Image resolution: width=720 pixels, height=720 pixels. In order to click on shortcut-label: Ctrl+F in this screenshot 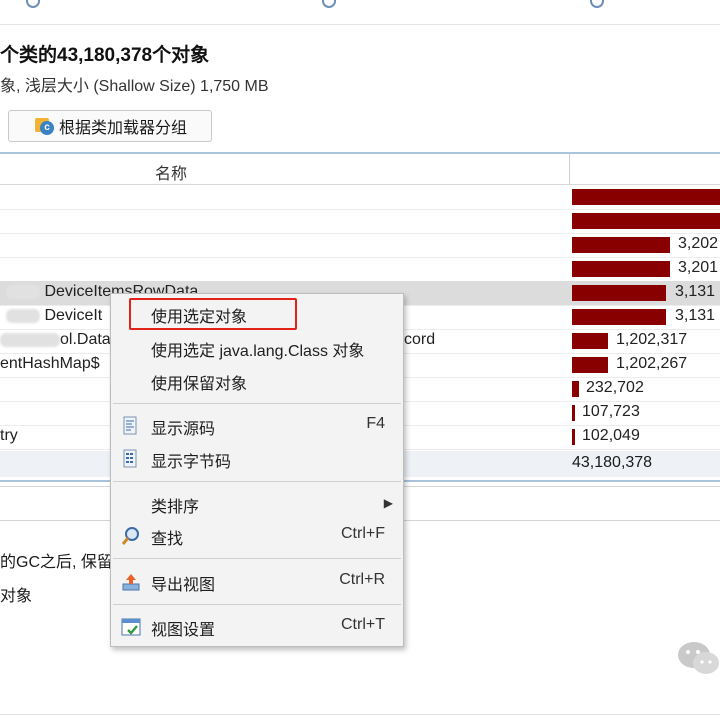, I will do `click(363, 533)`.